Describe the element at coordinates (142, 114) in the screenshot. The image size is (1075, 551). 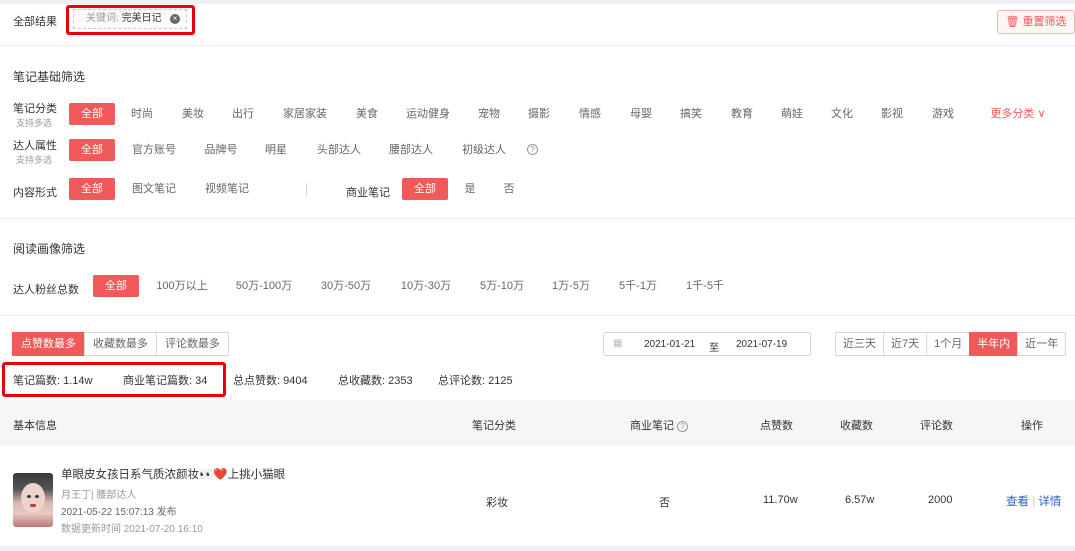
I see `category-option: 时尚` at that location.